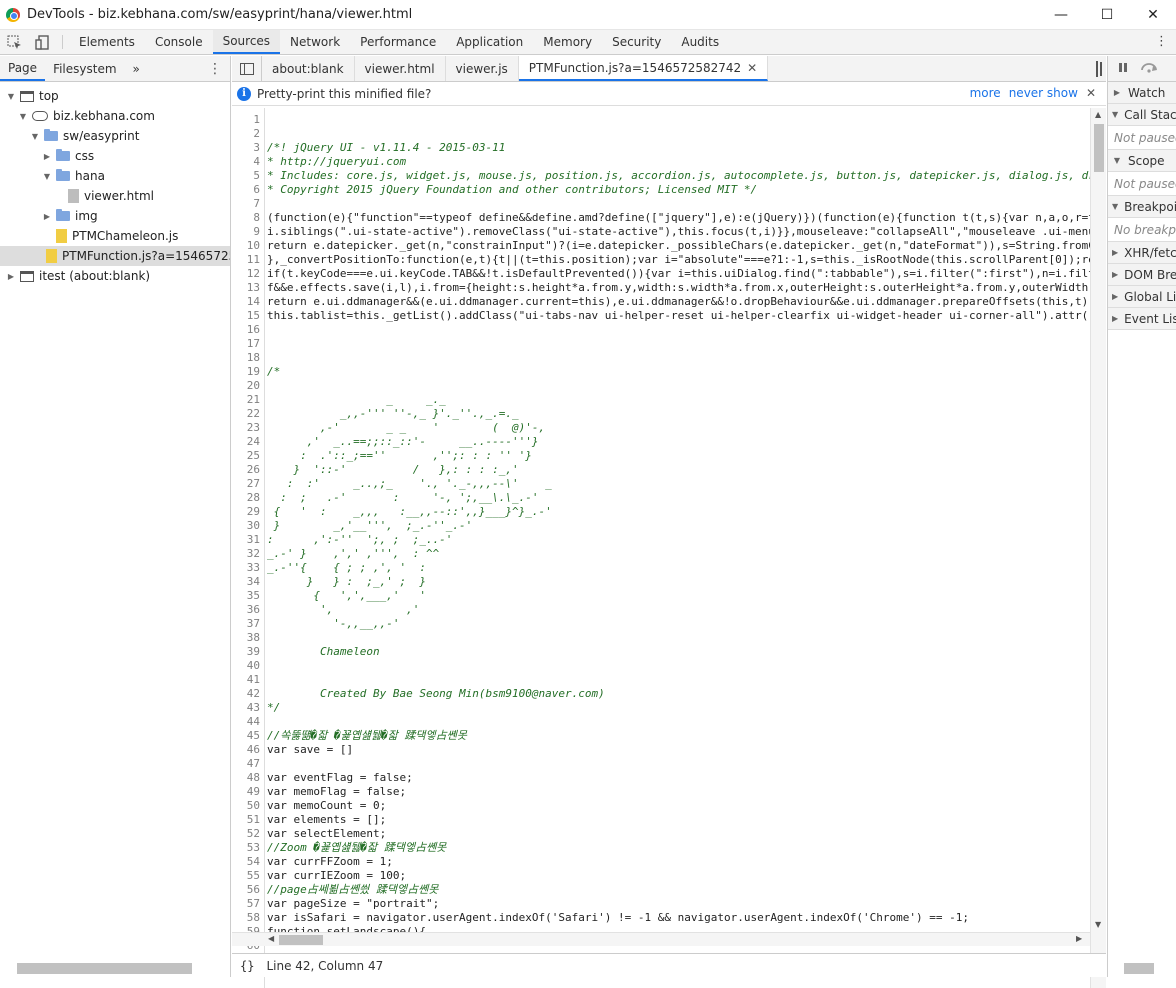 The height and width of the screenshot is (988, 1176). What do you see at coordinates (246, 596) in the screenshot?
I see `line-number: 35` at bounding box center [246, 596].